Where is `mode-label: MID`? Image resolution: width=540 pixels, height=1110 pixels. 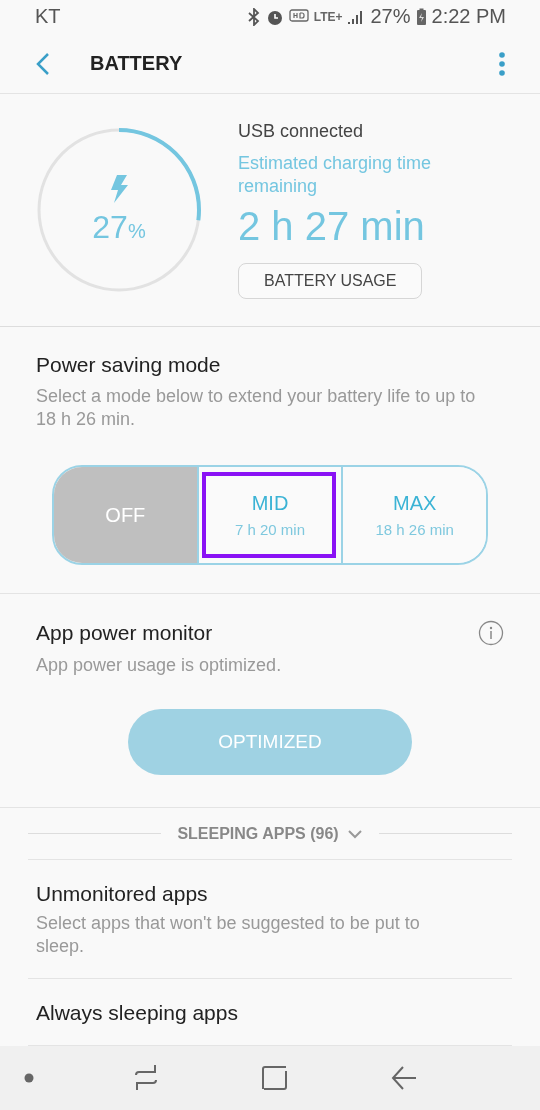 mode-label: MID is located at coordinates (270, 504).